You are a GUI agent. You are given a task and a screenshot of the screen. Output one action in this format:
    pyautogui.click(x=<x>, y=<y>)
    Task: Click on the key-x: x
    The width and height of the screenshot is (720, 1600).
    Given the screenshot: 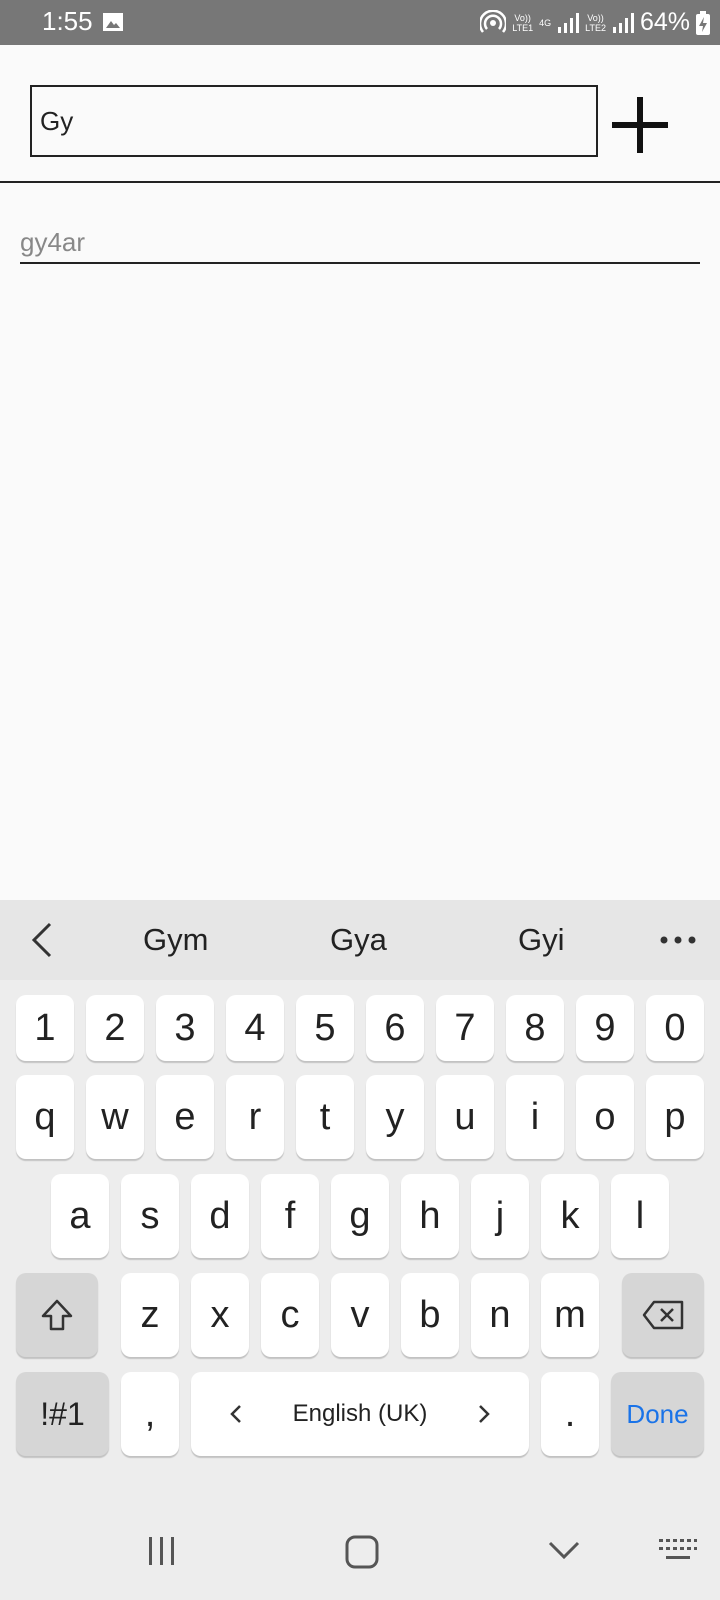 What is the action you would take?
    pyautogui.click(x=220, y=1315)
    